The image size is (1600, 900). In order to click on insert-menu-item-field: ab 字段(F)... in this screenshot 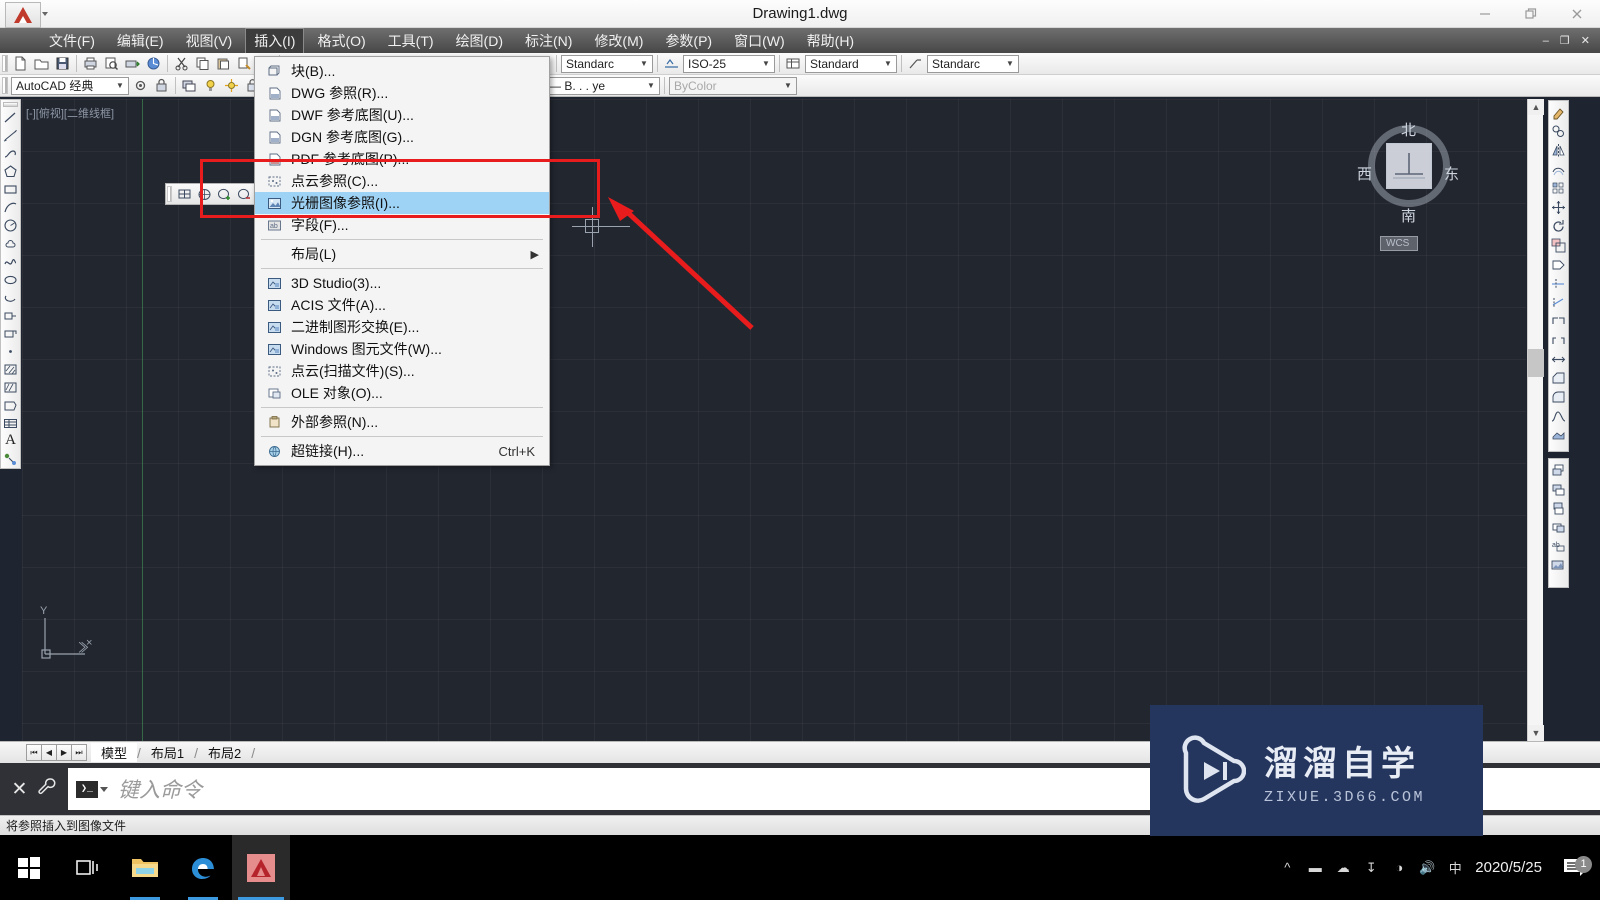, I will do `click(402, 225)`.